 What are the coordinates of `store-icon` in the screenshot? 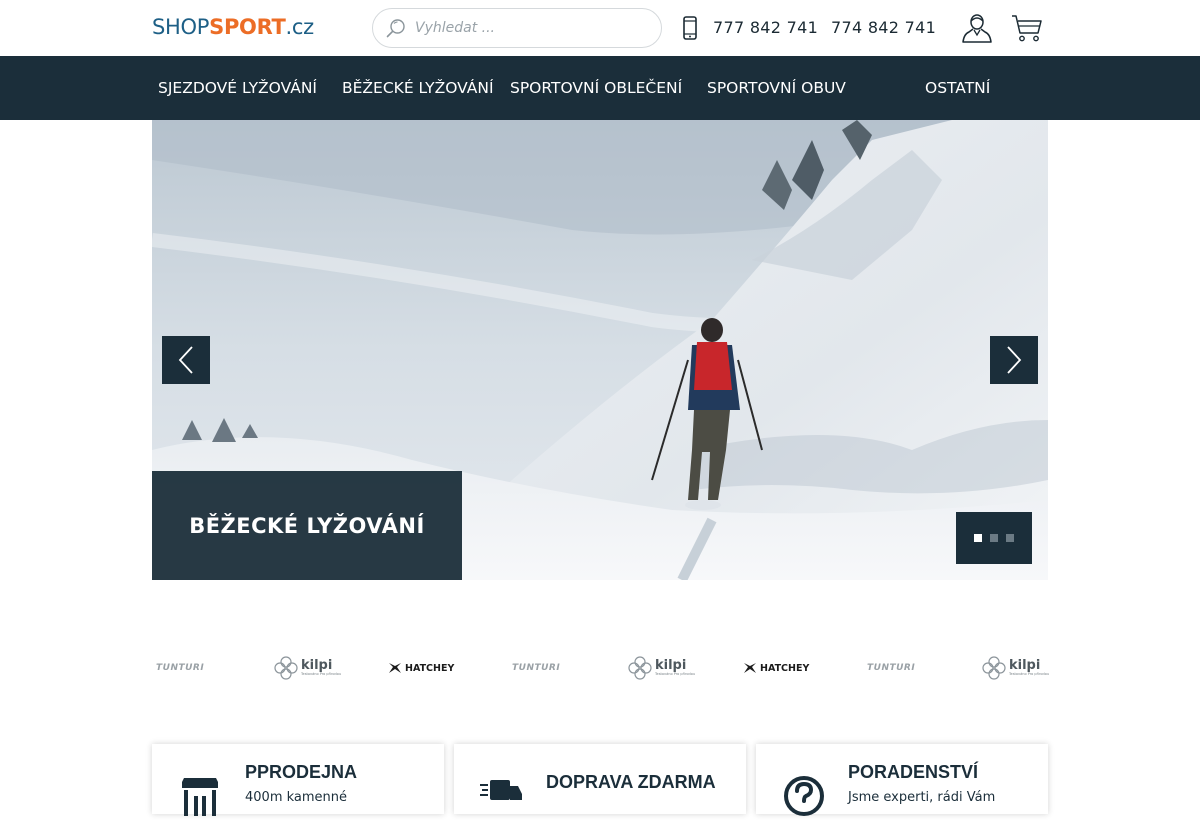 It's located at (200, 797).